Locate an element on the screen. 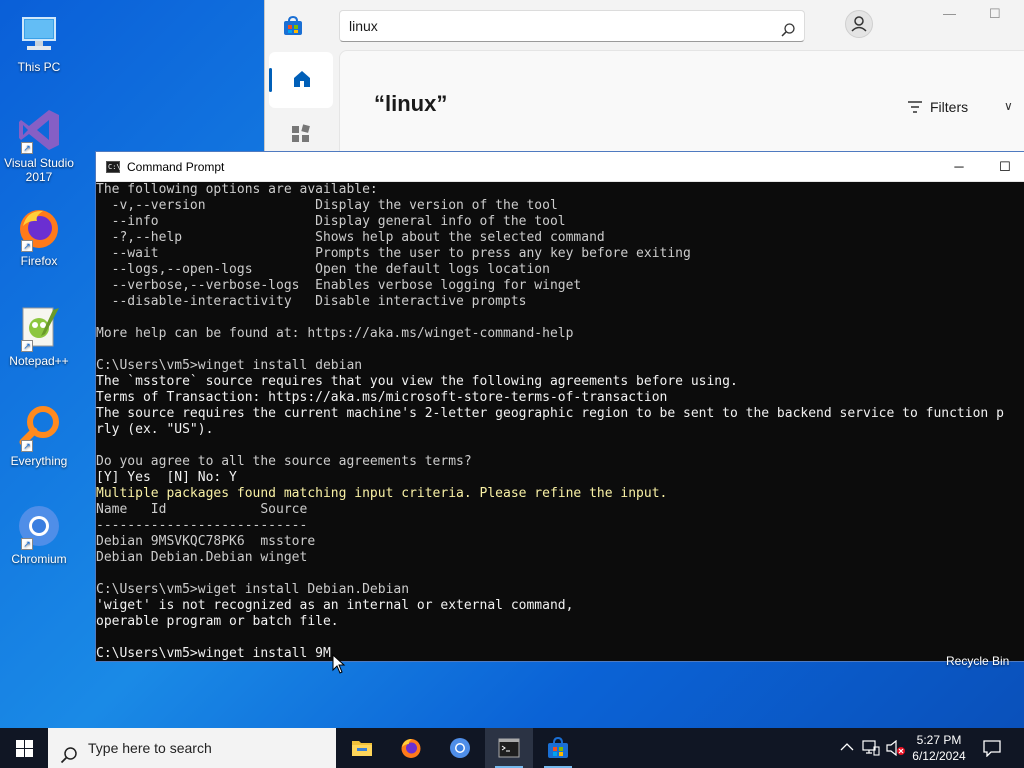 Image resolution: width=1024 pixels, height=768 pixels. chromium-icon is located at coordinates (460, 748).